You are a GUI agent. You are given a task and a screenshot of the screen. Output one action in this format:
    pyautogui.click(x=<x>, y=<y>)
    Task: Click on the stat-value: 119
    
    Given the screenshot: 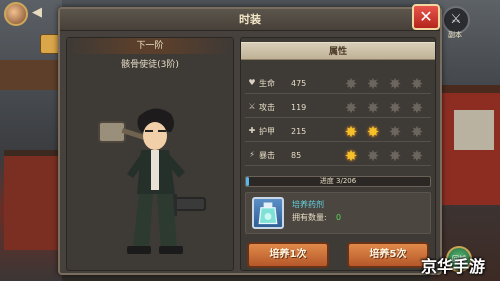 What is the action you would take?
    pyautogui.click(x=299, y=107)
    